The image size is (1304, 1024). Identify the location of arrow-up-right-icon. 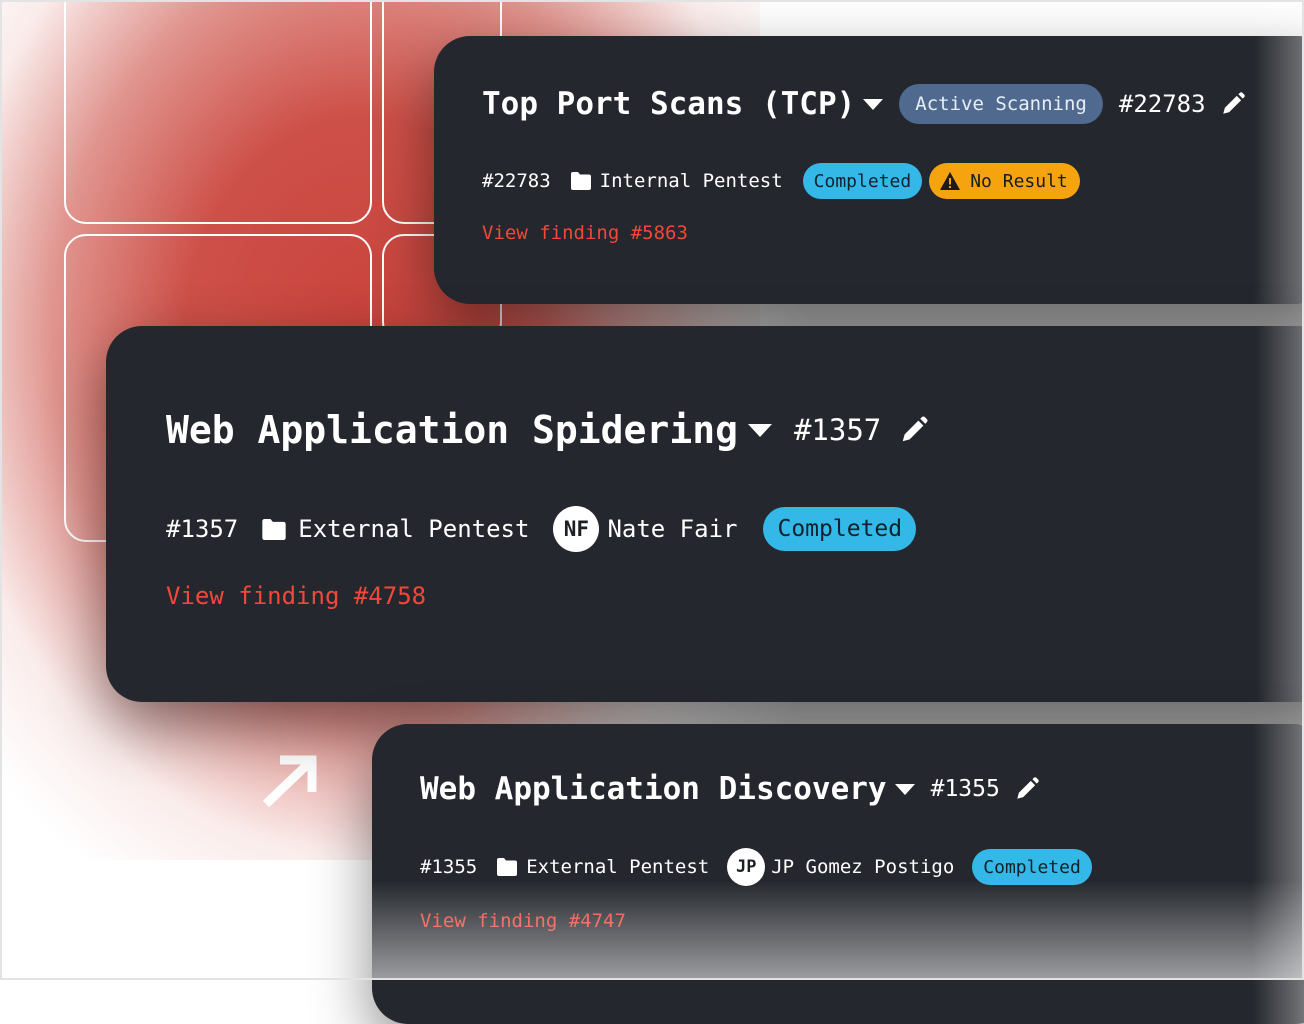
(289, 781).